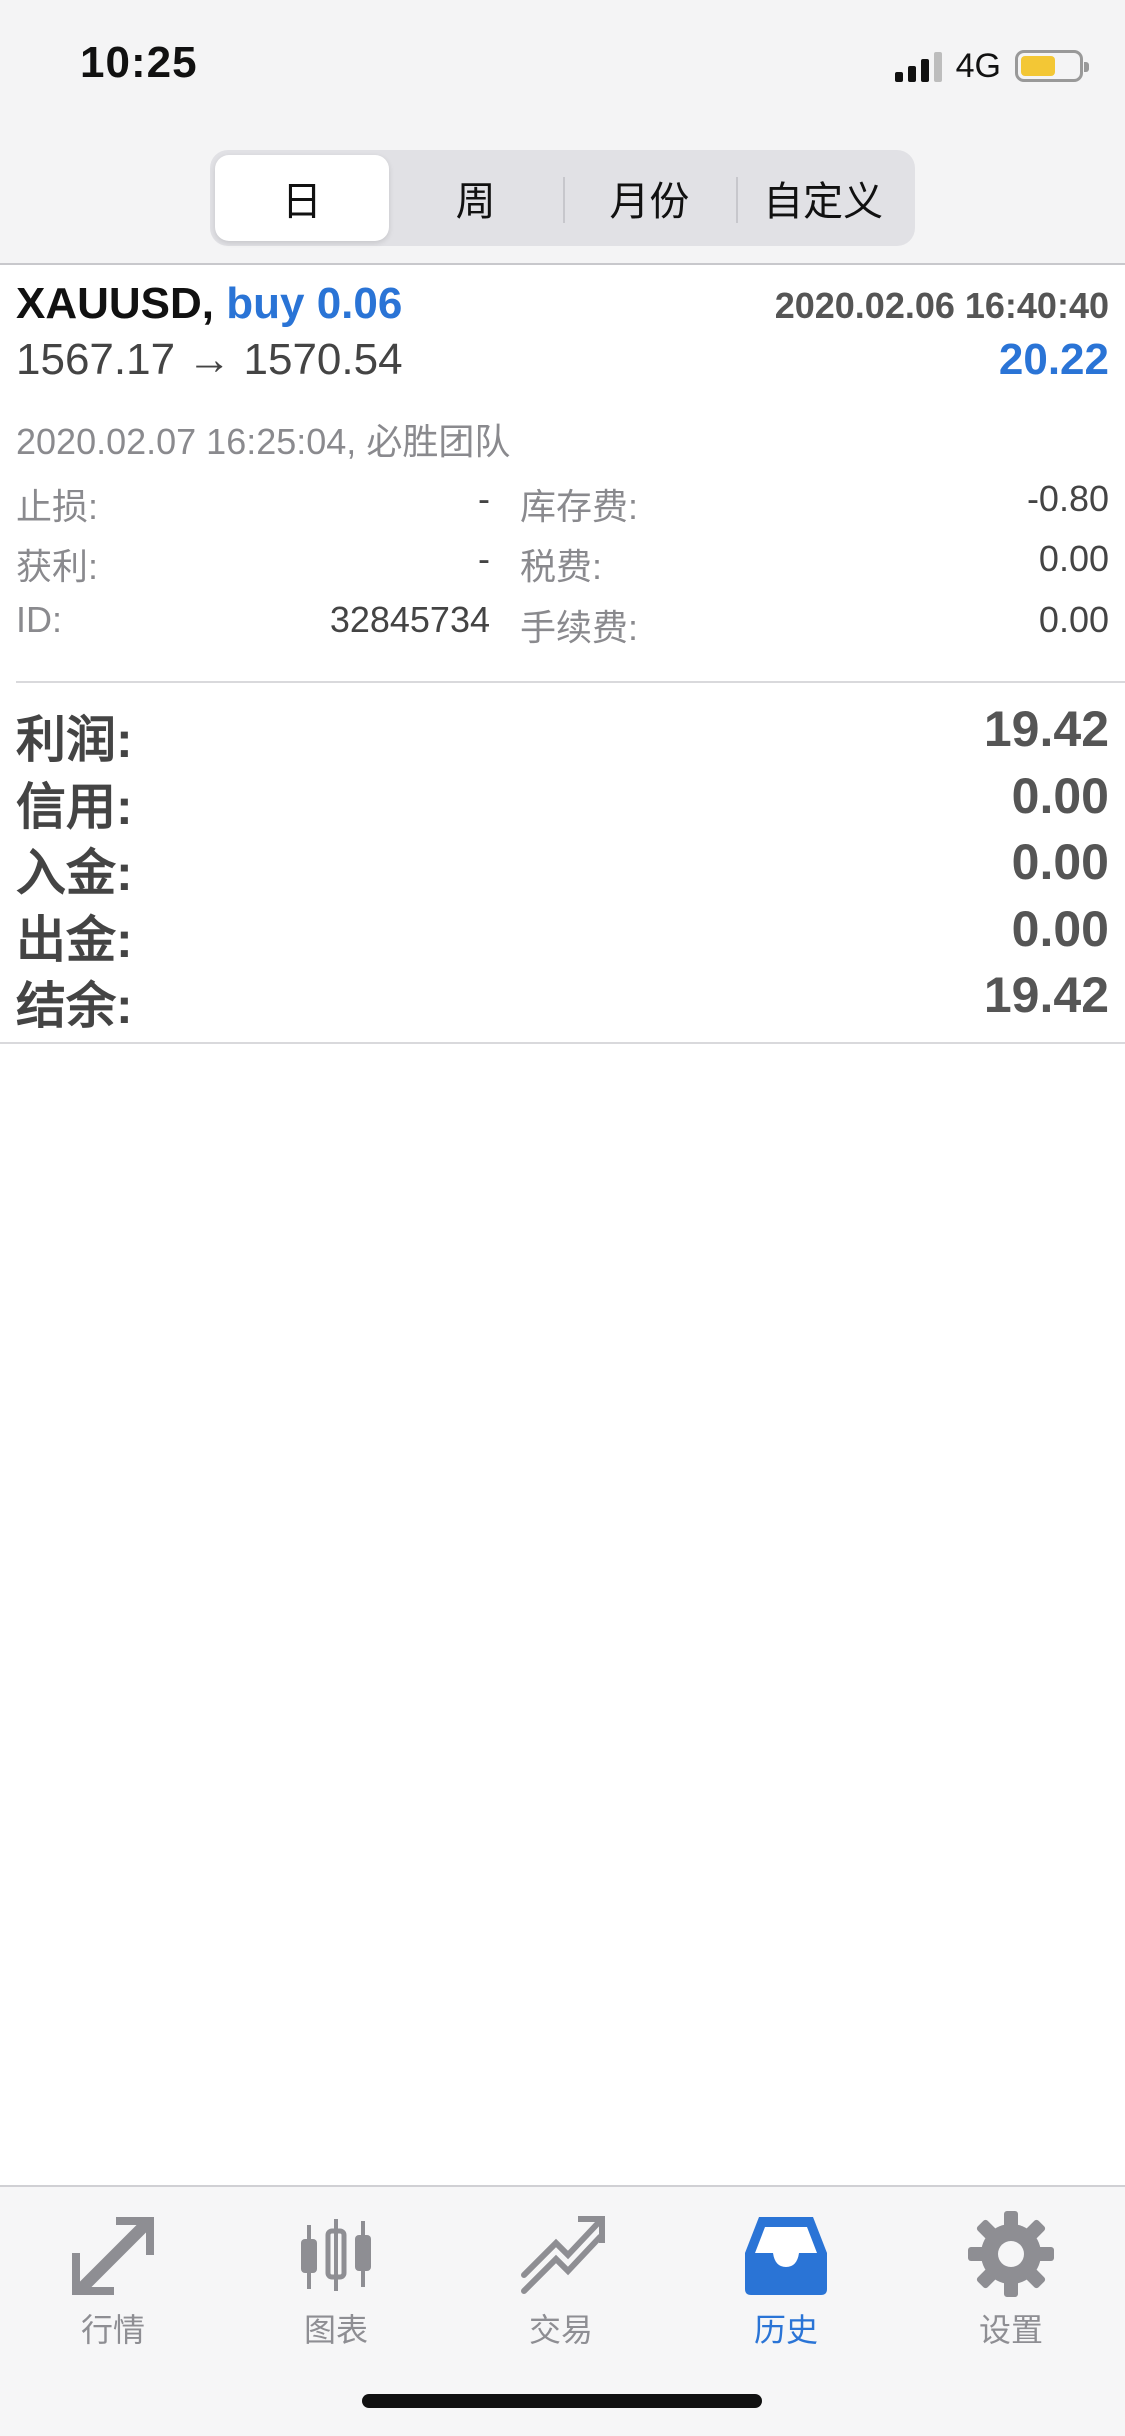 The image size is (1125, 2436). What do you see at coordinates (39, 619) in the screenshot?
I see `id-label: ID:` at bounding box center [39, 619].